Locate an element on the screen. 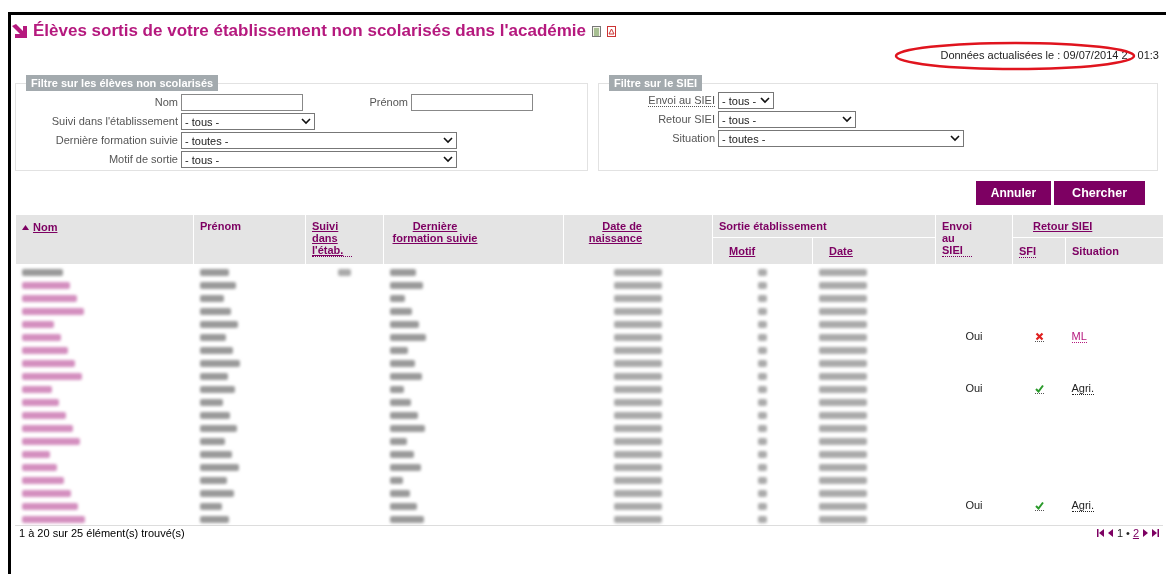 Image resolution: width=1166 pixels, height=574 pixels. next-page-icon is located at coordinates (1145, 533).